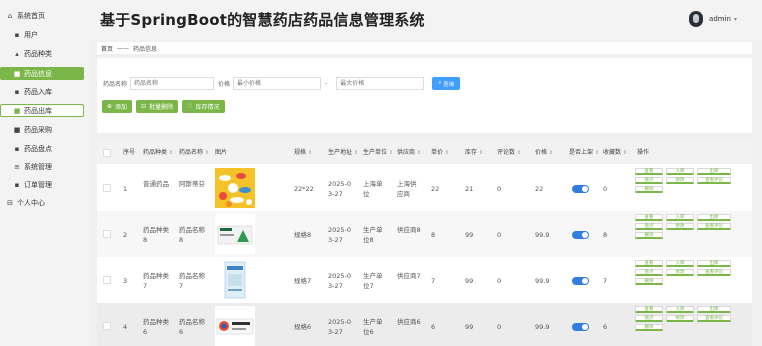  Describe the element at coordinates (42, 73) in the screenshot. I see `sidebar-item-3: ■ 药品信息` at that location.